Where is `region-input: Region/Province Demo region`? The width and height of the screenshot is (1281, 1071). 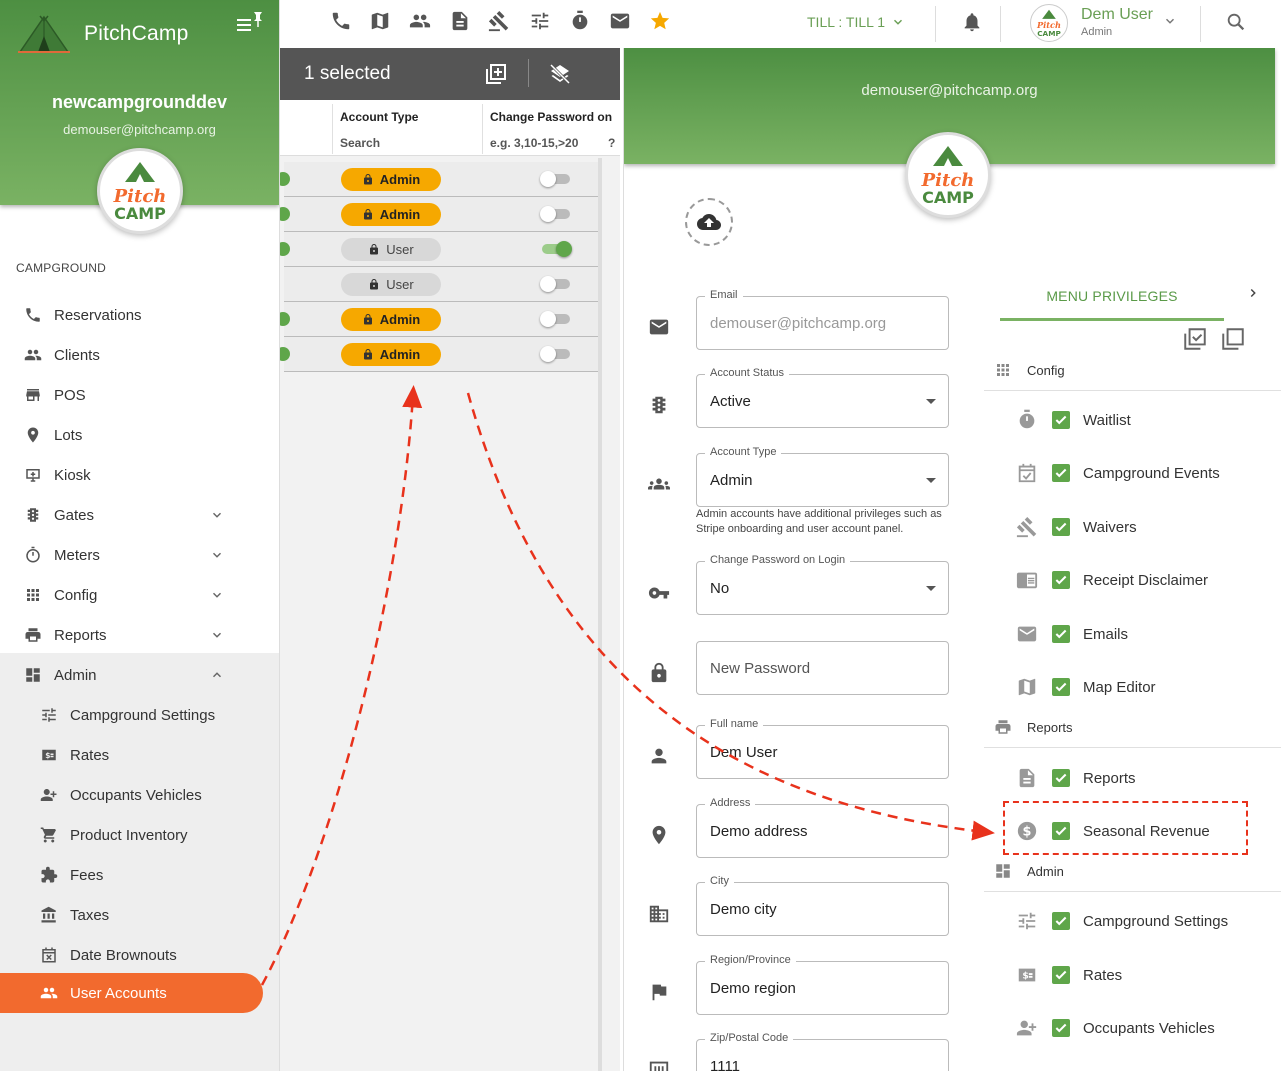 region-input: Region/Province Demo region is located at coordinates (822, 984).